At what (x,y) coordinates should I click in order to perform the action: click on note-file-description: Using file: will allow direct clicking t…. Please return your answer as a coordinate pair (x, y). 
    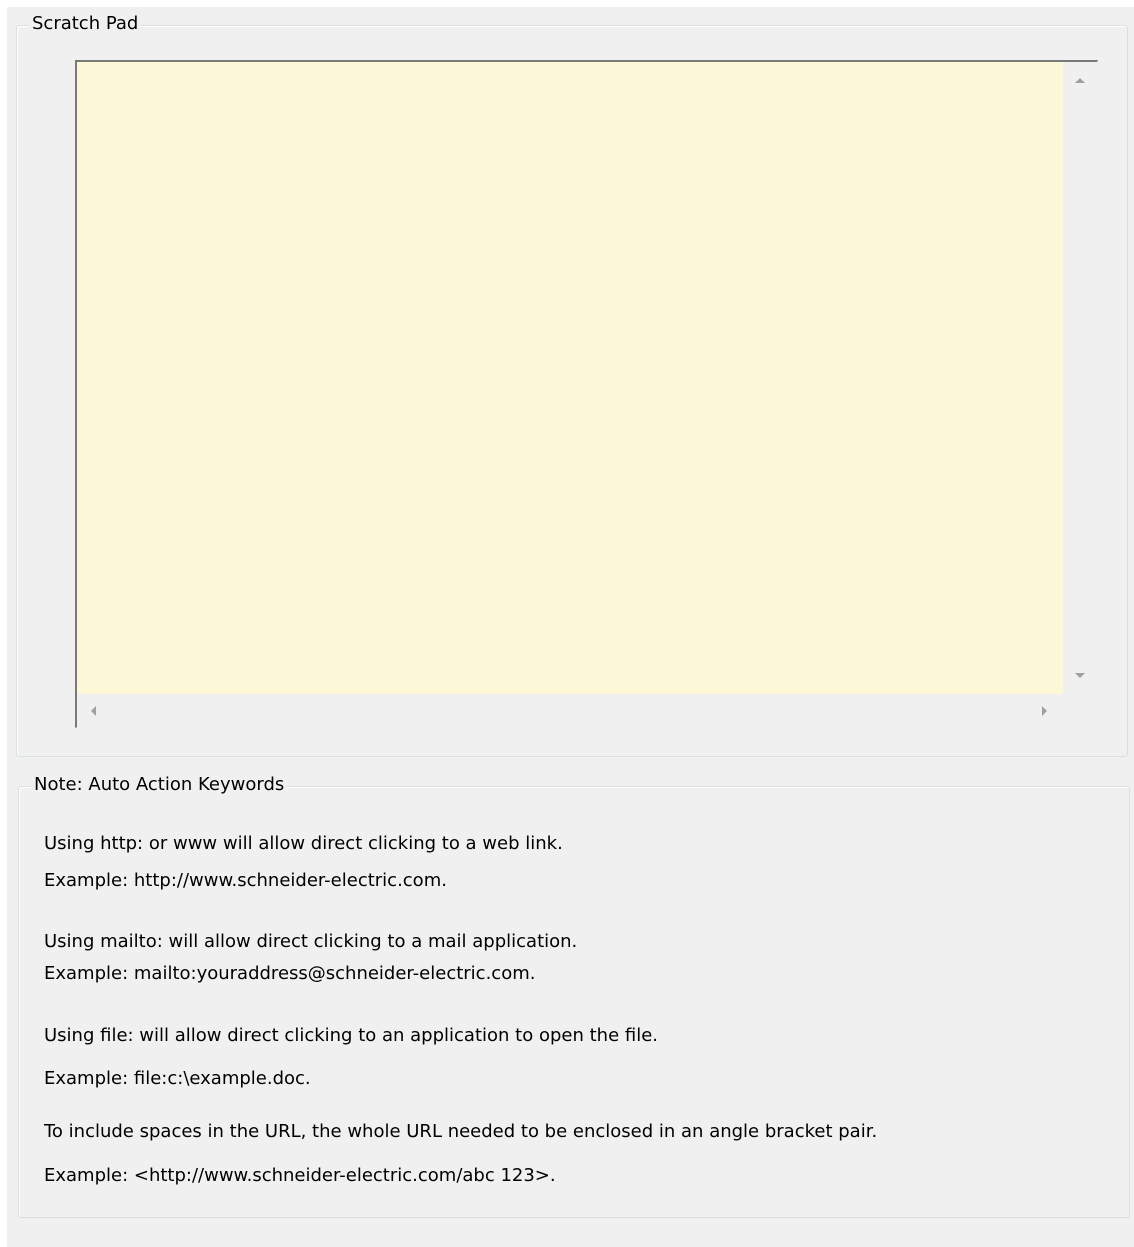
    Looking at the image, I should click on (351, 1035).